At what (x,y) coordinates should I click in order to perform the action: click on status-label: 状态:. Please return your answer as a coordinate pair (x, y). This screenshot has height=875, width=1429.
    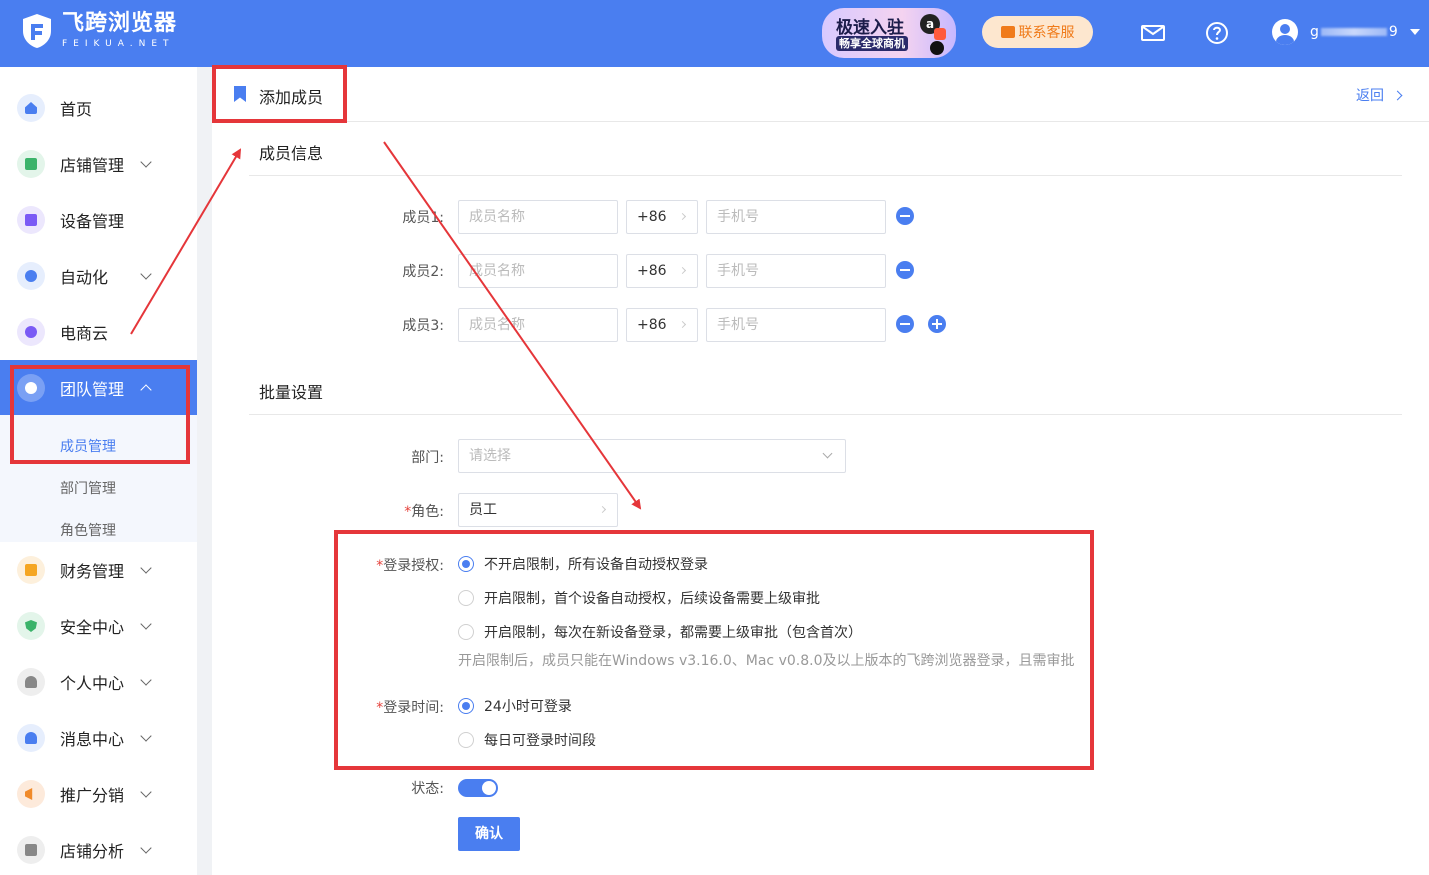
    Looking at the image, I should click on (427, 789).